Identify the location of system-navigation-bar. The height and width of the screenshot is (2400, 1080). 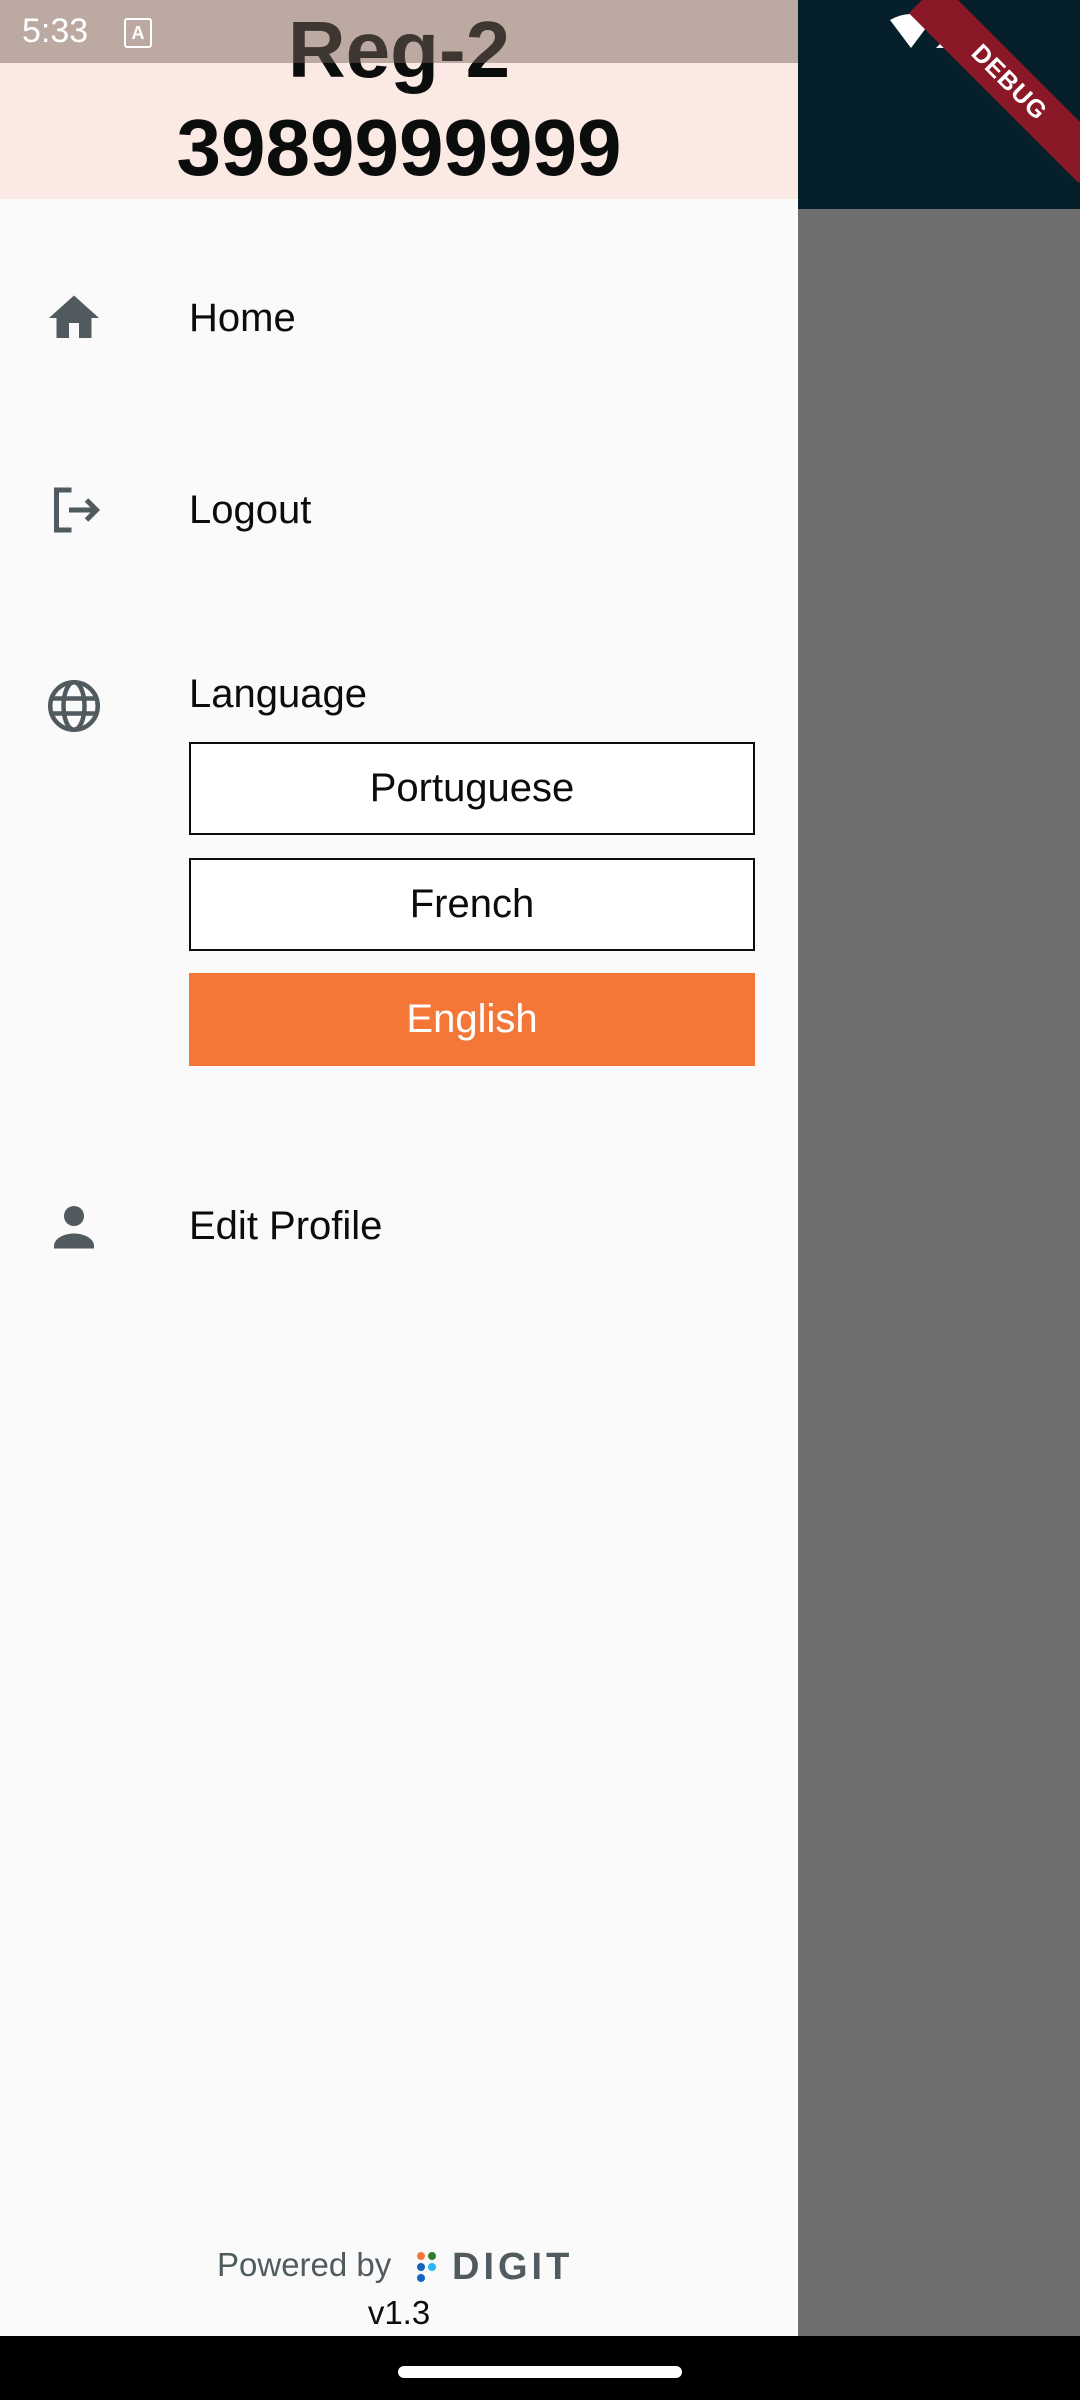
(540, 2368).